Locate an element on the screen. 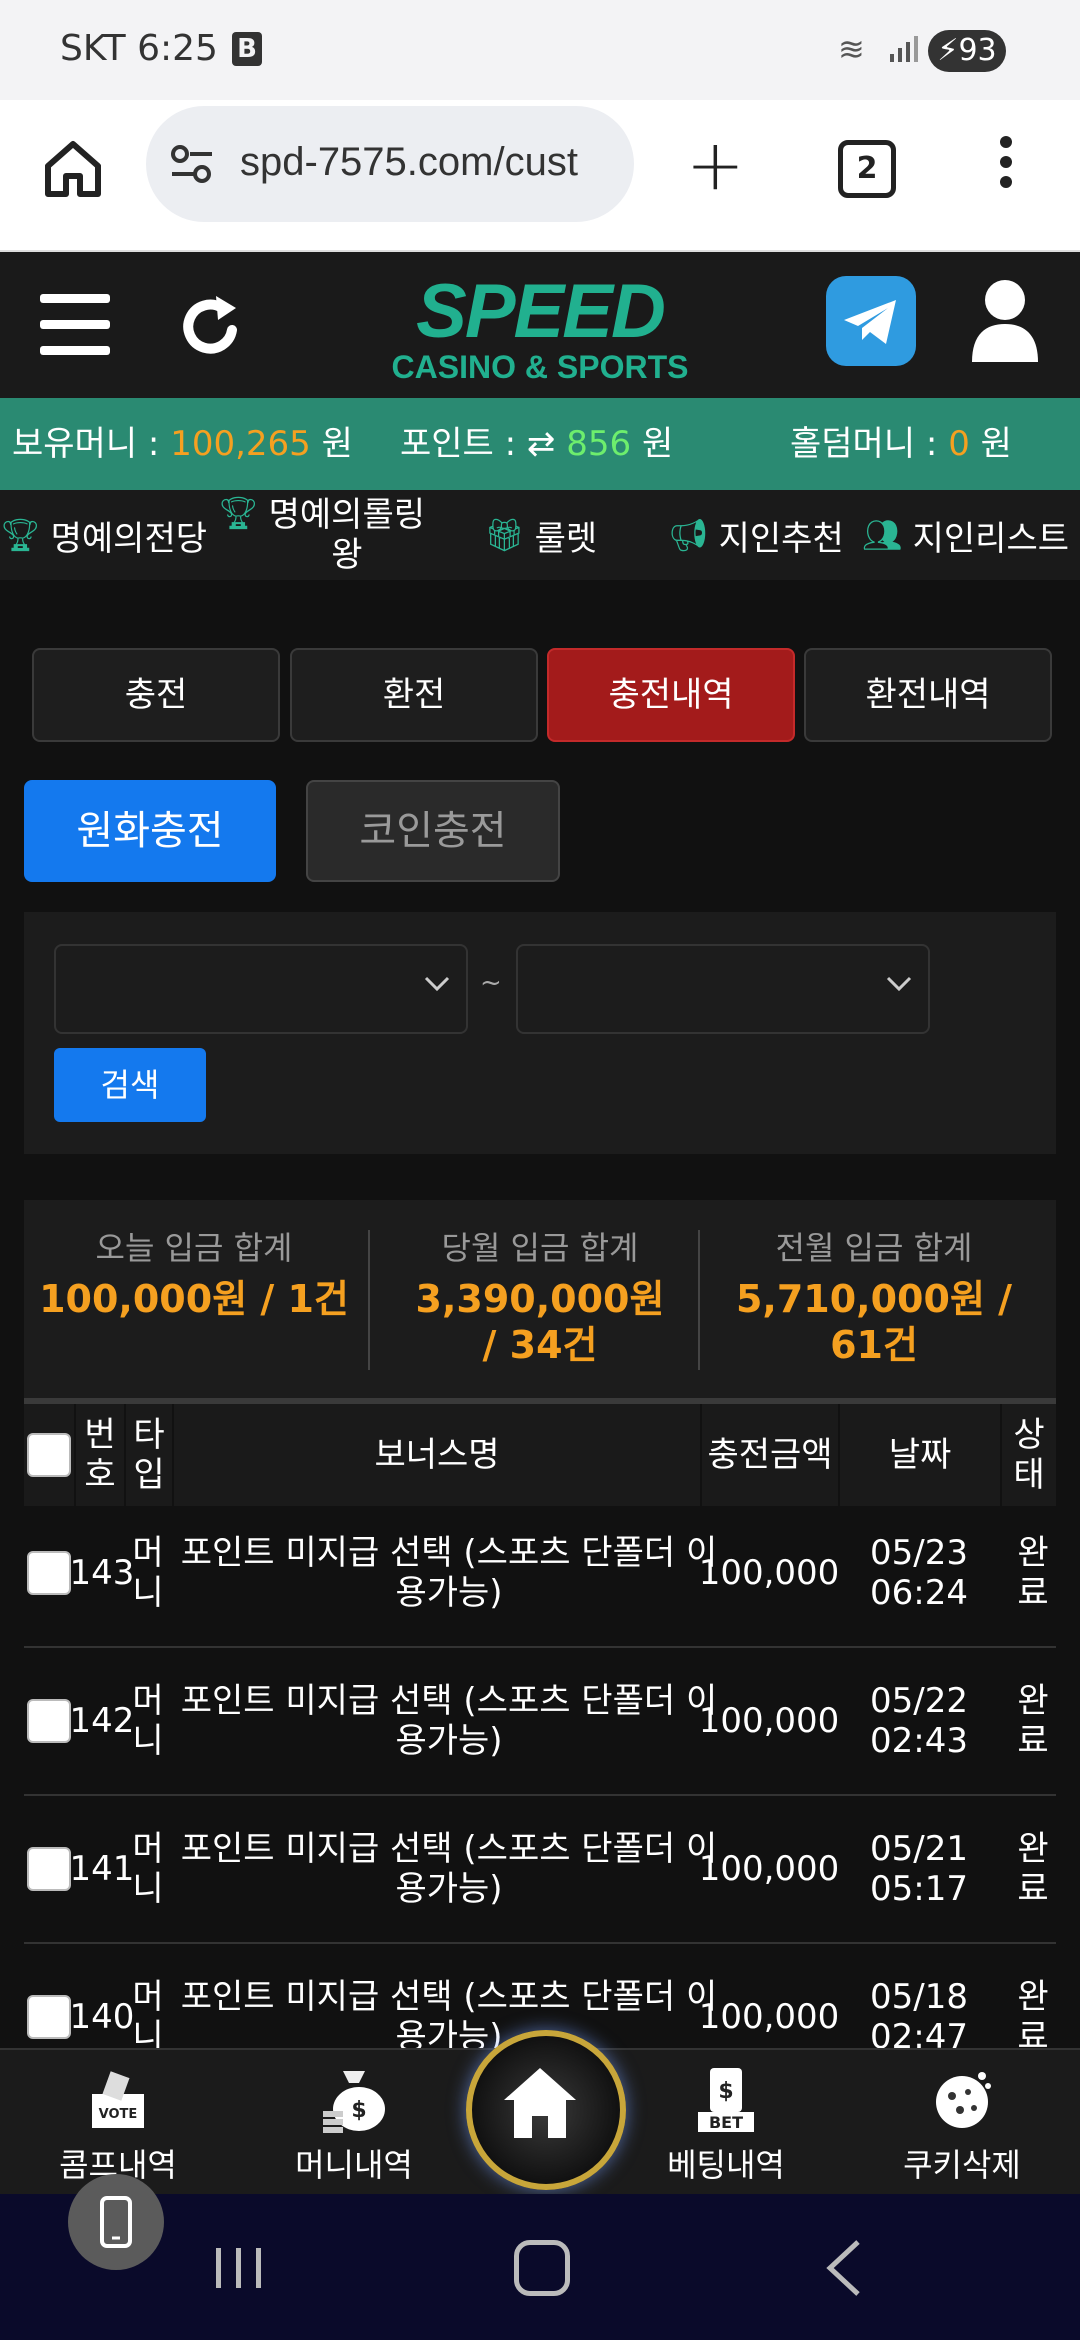 Image resolution: width=1080 pixels, height=2340 pixels. nav-referral-list: 👥︎ 지인리스트 is located at coordinates (965, 535).